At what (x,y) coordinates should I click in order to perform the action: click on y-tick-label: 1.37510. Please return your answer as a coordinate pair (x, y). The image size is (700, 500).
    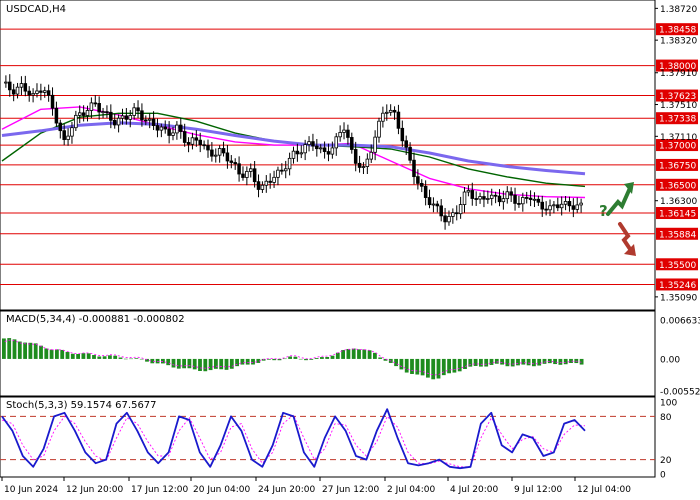
    Looking at the image, I should click on (678, 106).